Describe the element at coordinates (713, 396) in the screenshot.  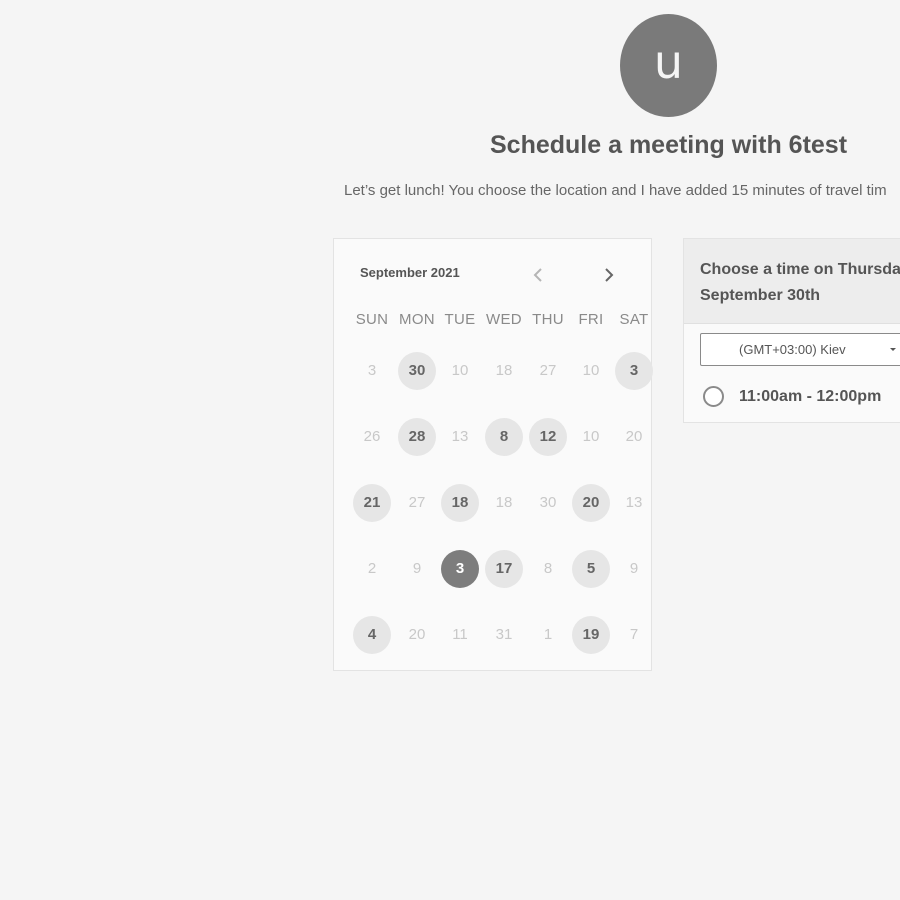
I see `radio-button` at that location.